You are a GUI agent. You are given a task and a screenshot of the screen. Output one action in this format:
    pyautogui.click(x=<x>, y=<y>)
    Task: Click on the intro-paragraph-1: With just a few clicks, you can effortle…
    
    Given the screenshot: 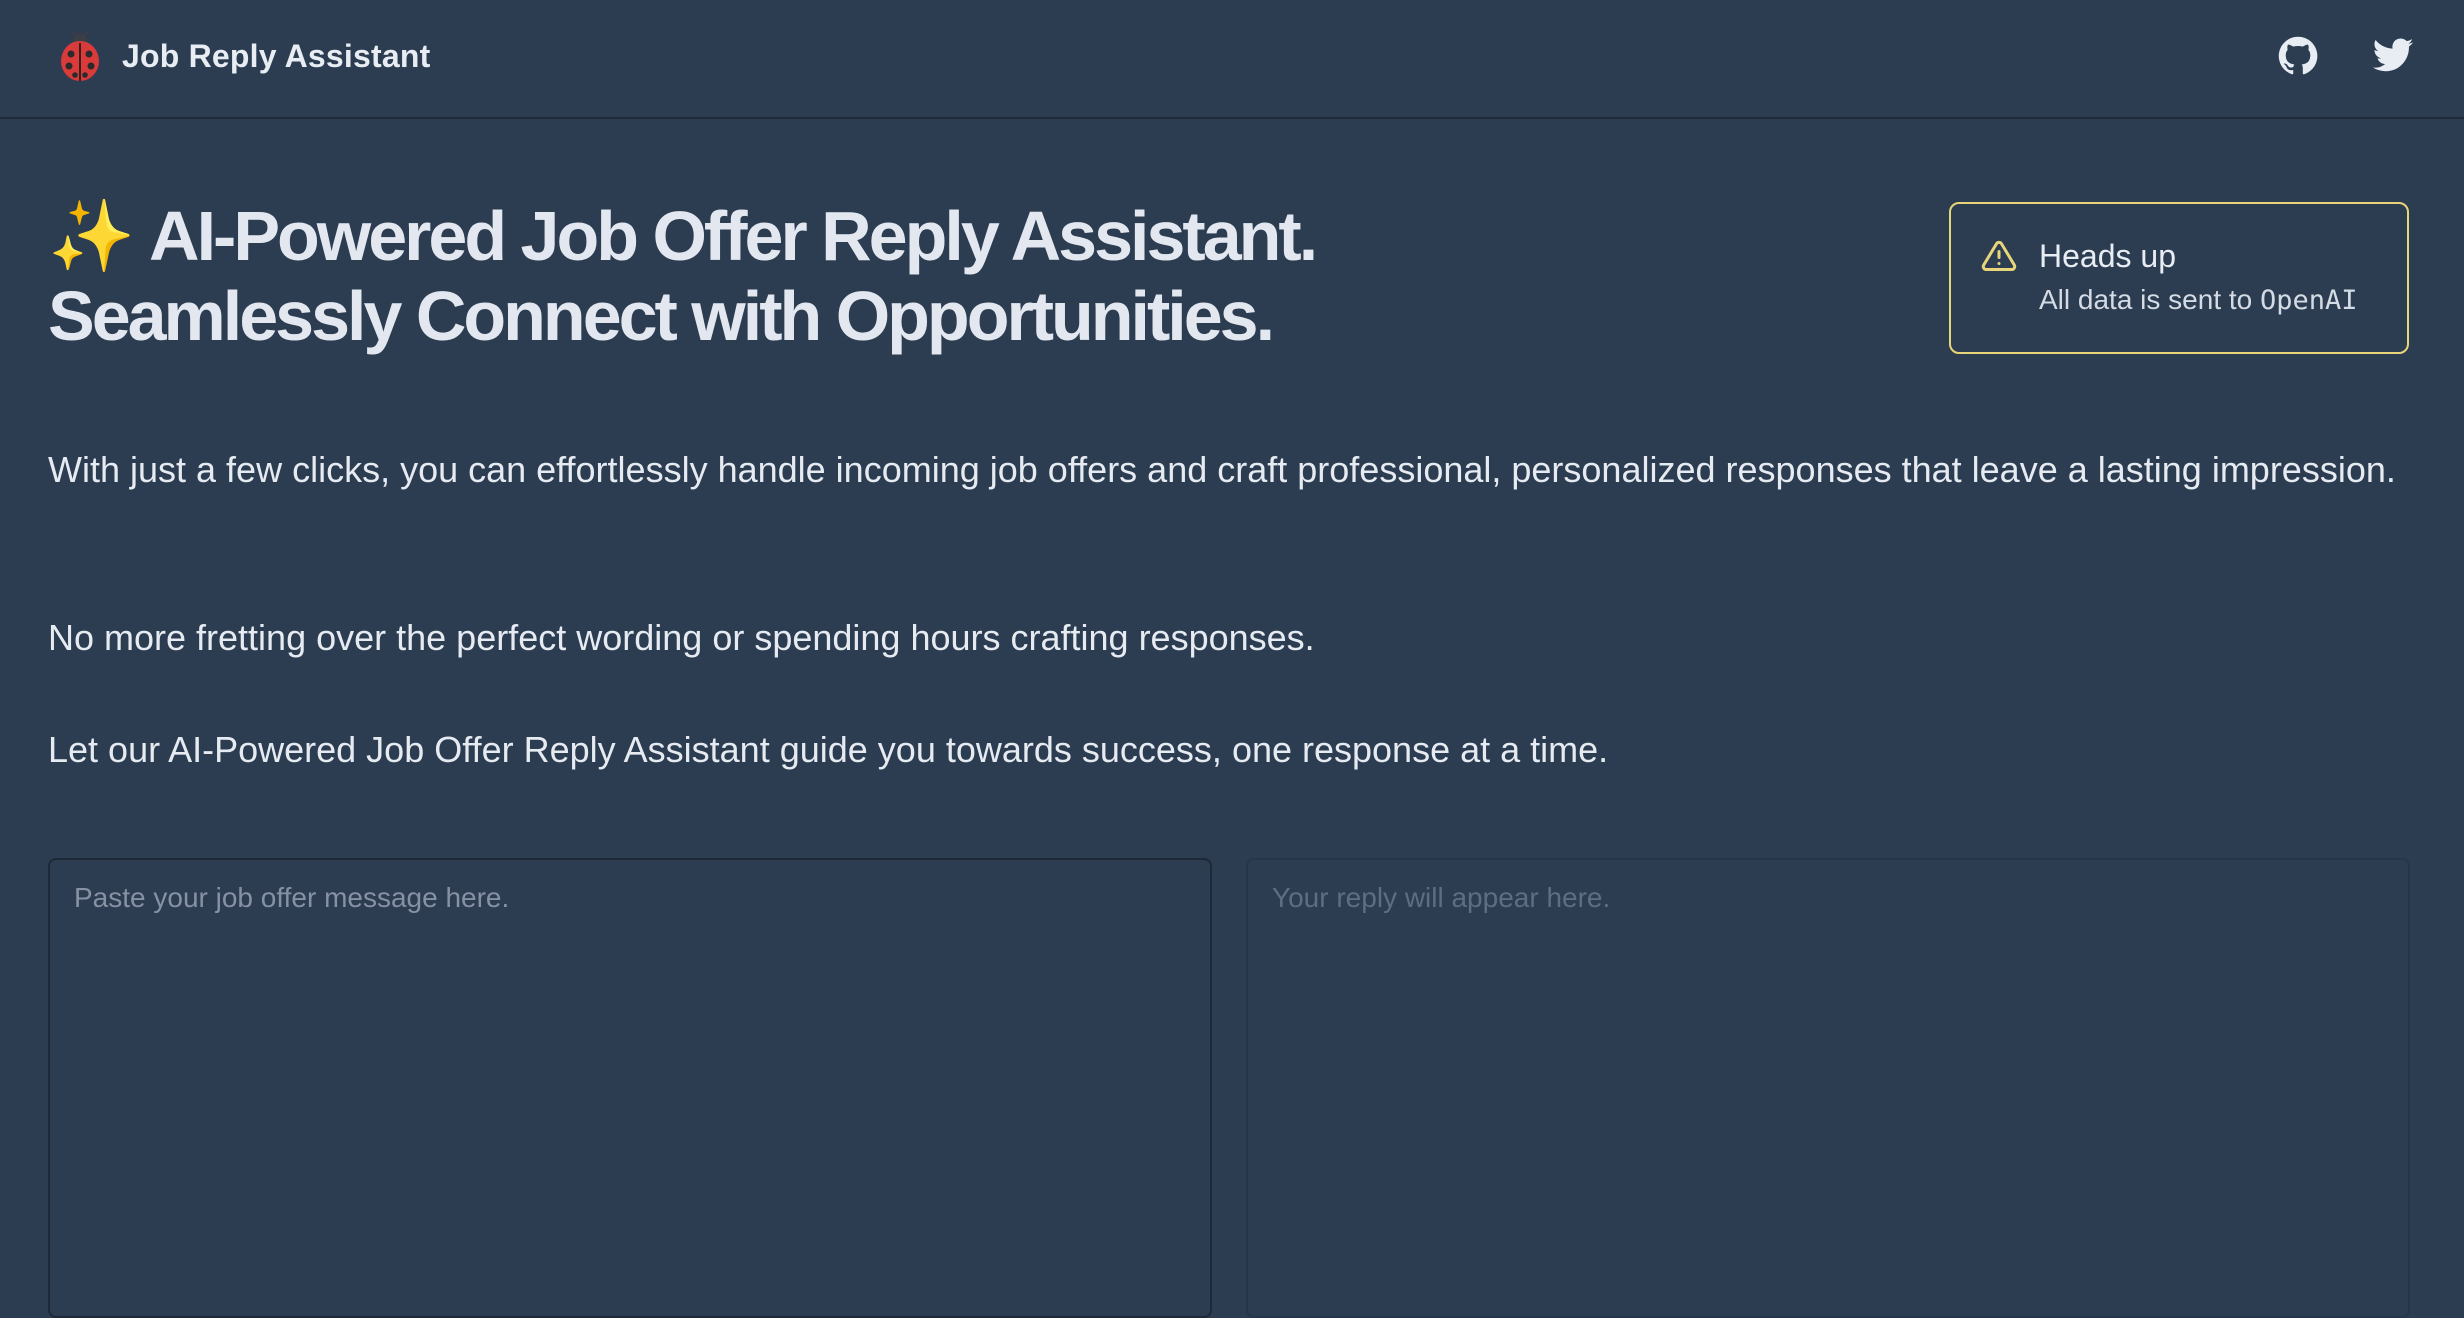 What is the action you would take?
    pyautogui.click(x=1222, y=469)
    